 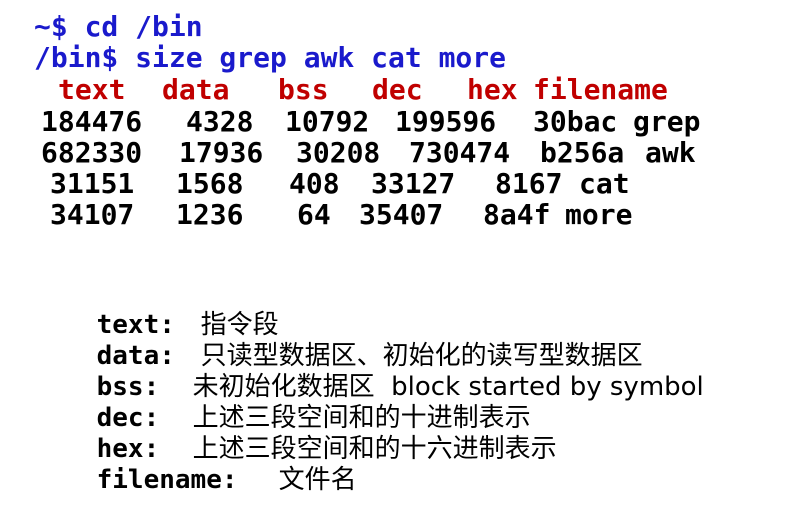 What do you see at coordinates (303, 89) in the screenshot?
I see `header-bss: bss` at bounding box center [303, 89].